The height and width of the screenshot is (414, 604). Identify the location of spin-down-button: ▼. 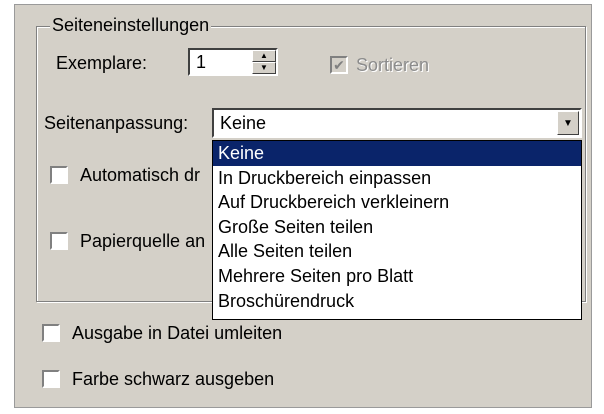
(264, 68).